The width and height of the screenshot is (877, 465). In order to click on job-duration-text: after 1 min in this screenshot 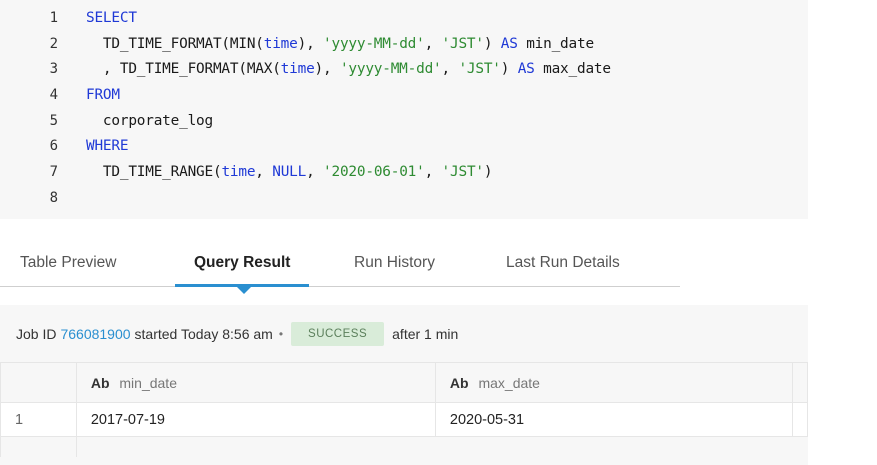, I will do `click(425, 334)`.